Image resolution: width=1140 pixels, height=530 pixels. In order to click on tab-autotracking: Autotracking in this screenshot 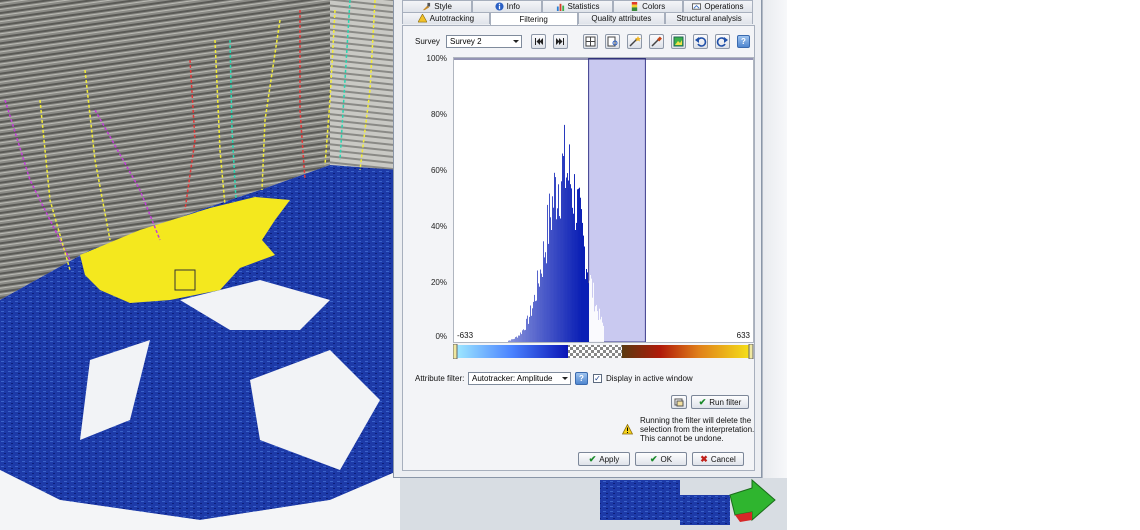, I will do `click(446, 18)`.